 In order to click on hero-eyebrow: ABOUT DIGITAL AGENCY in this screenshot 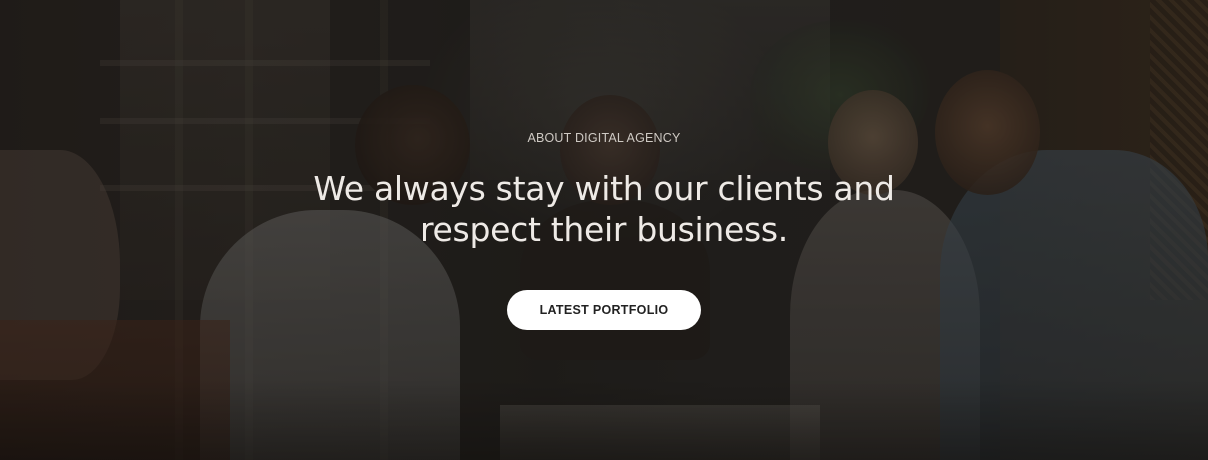, I will do `click(604, 138)`.